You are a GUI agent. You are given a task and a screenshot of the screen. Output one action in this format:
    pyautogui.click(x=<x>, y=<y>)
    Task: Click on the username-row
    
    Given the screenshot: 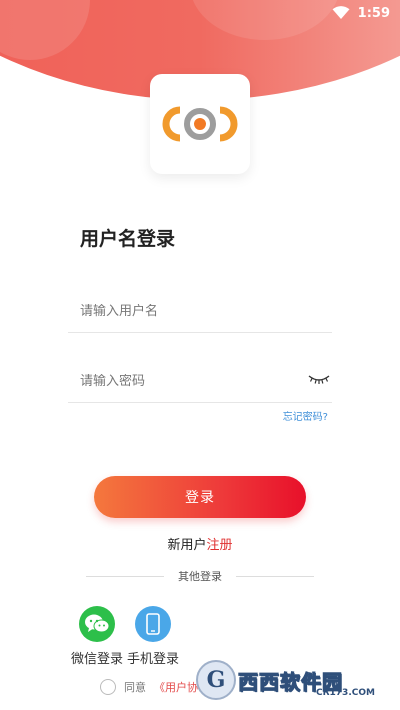 What is the action you would take?
    pyautogui.click(x=200, y=311)
    